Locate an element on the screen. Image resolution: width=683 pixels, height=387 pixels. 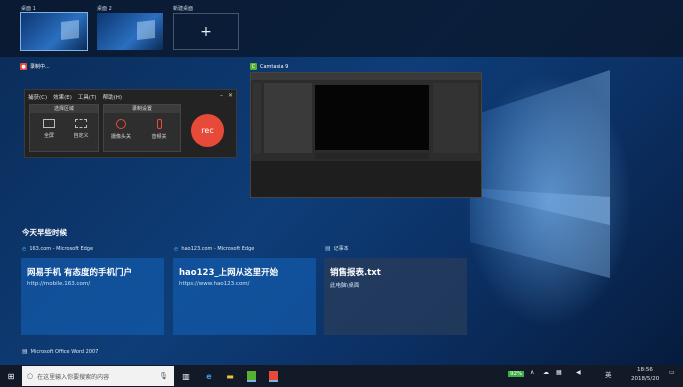
select-area-label: 选择区域 is located at coordinates (64, 109).